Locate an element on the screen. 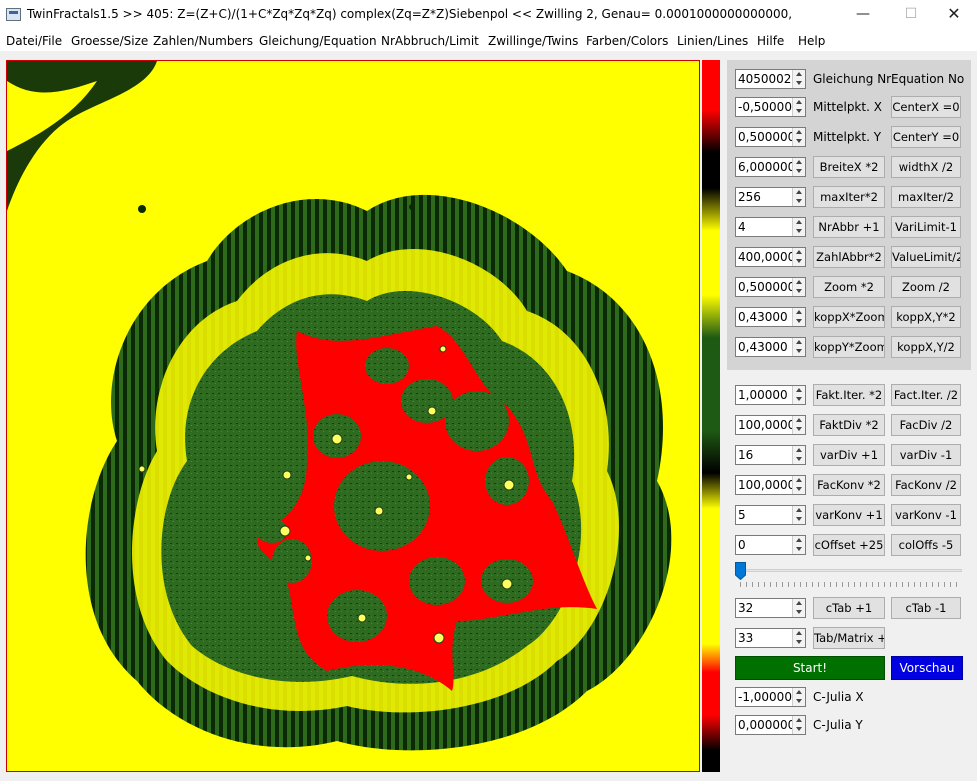 The image size is (977, 781). minimize-button: — is located at coordinates (863, 15).